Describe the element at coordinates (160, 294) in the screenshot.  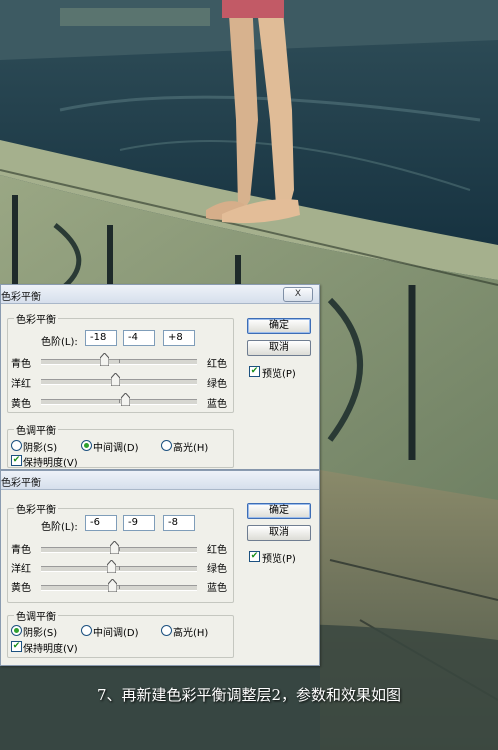
I see `dialog-titlebar: 色彩平衡 X` at that location.